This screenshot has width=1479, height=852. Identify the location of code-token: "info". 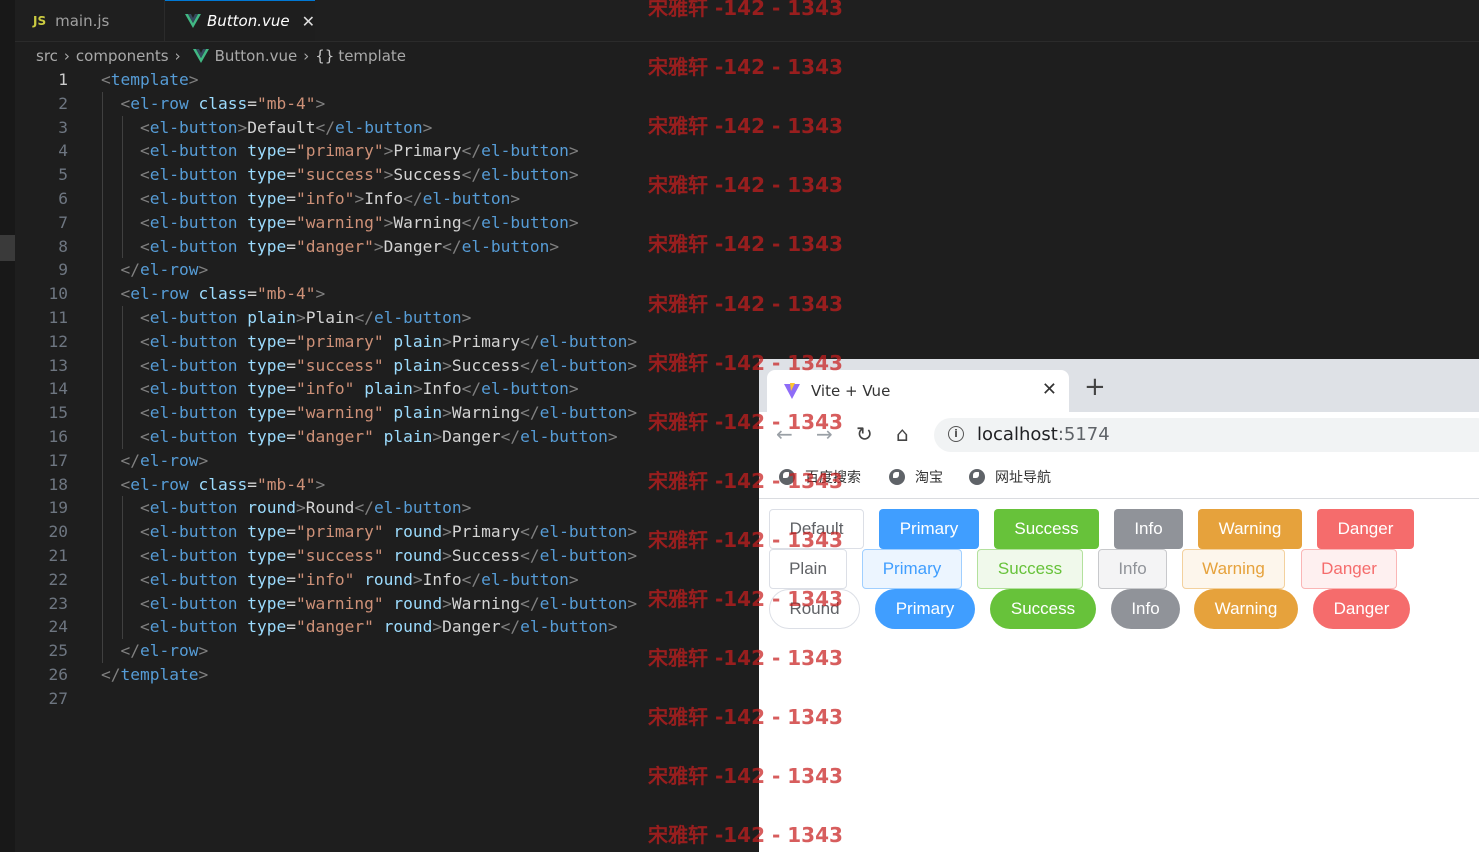
(325, 389).